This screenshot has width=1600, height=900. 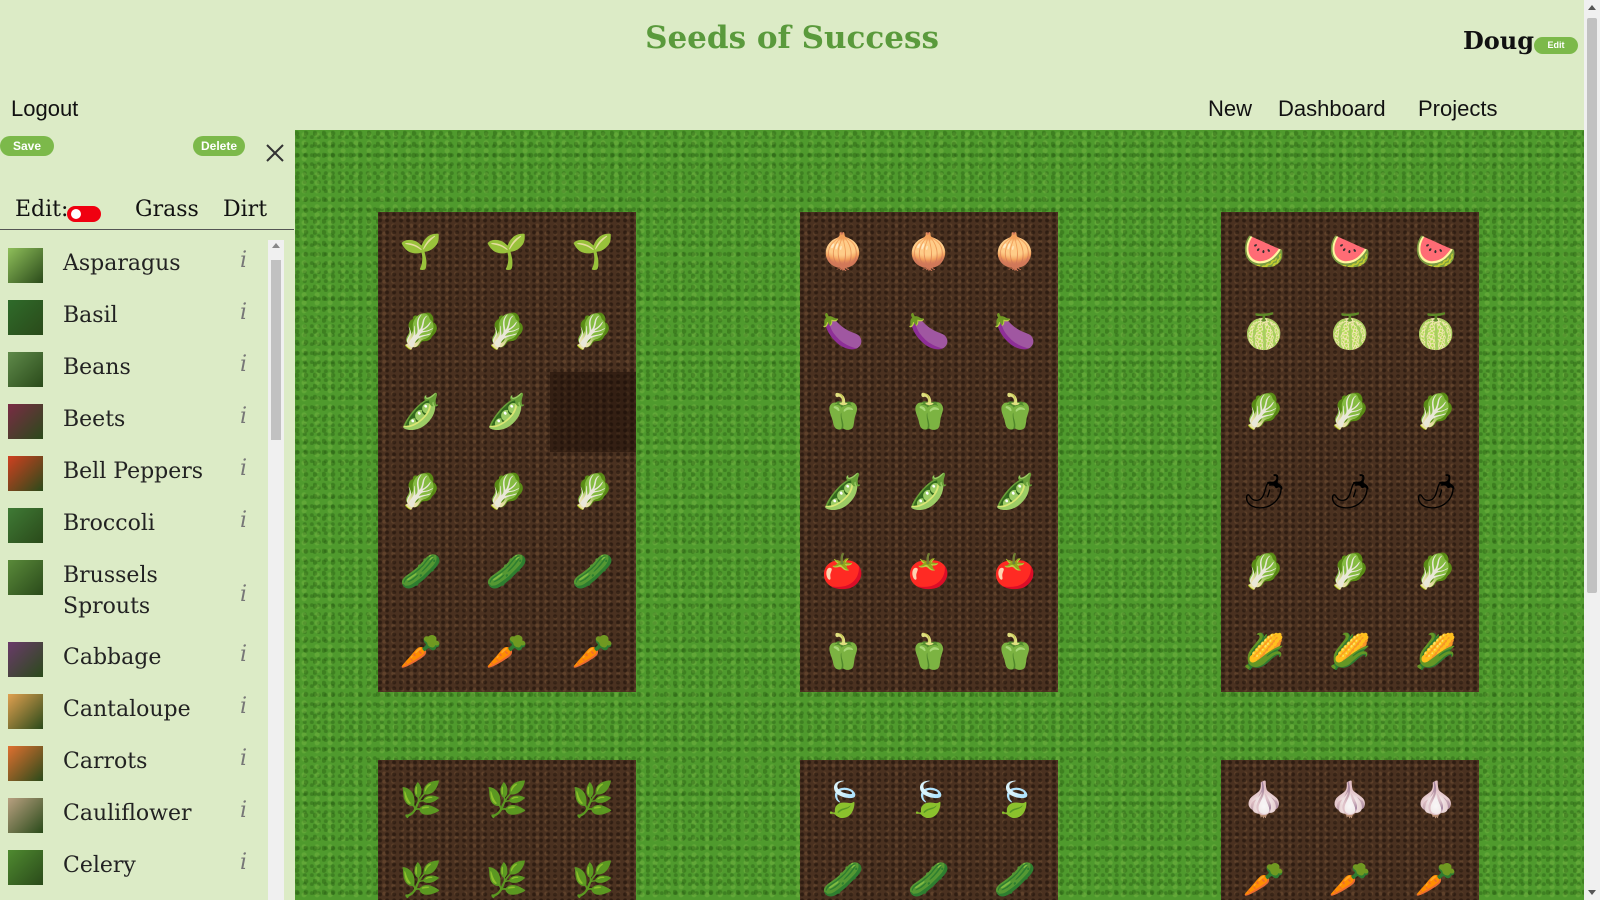 What do you see at coordinates (1556, 45) in the screenshot?
I see `edit-user-button: Edit` at bounding box center [1556, 45].